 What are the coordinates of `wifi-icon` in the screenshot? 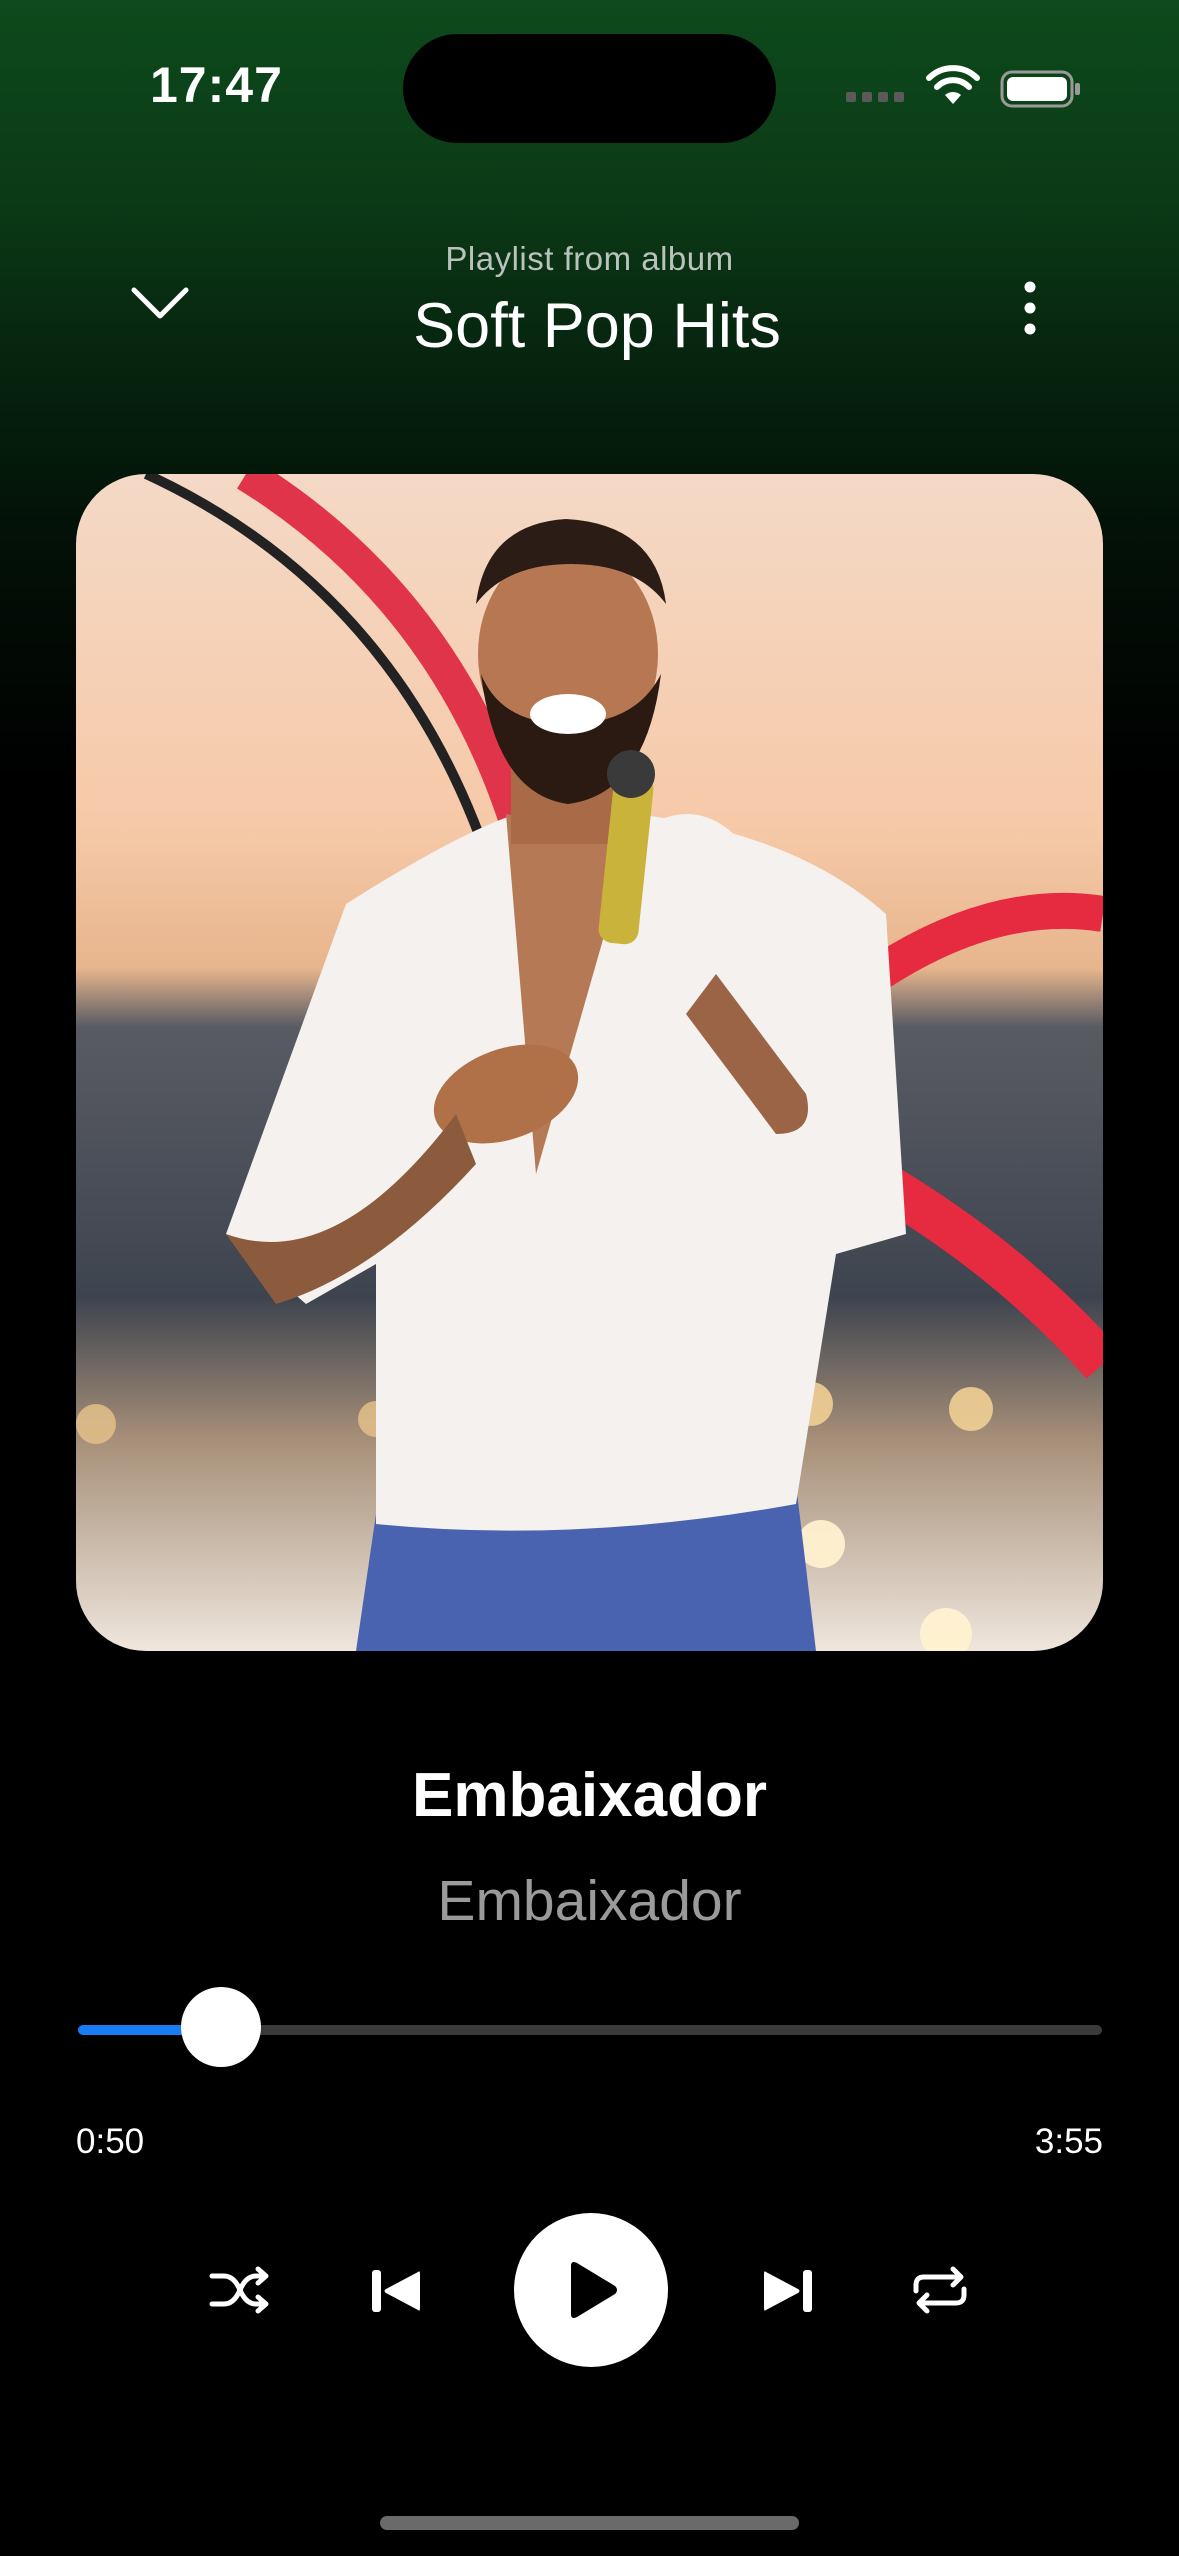 It's located at (953, 84).